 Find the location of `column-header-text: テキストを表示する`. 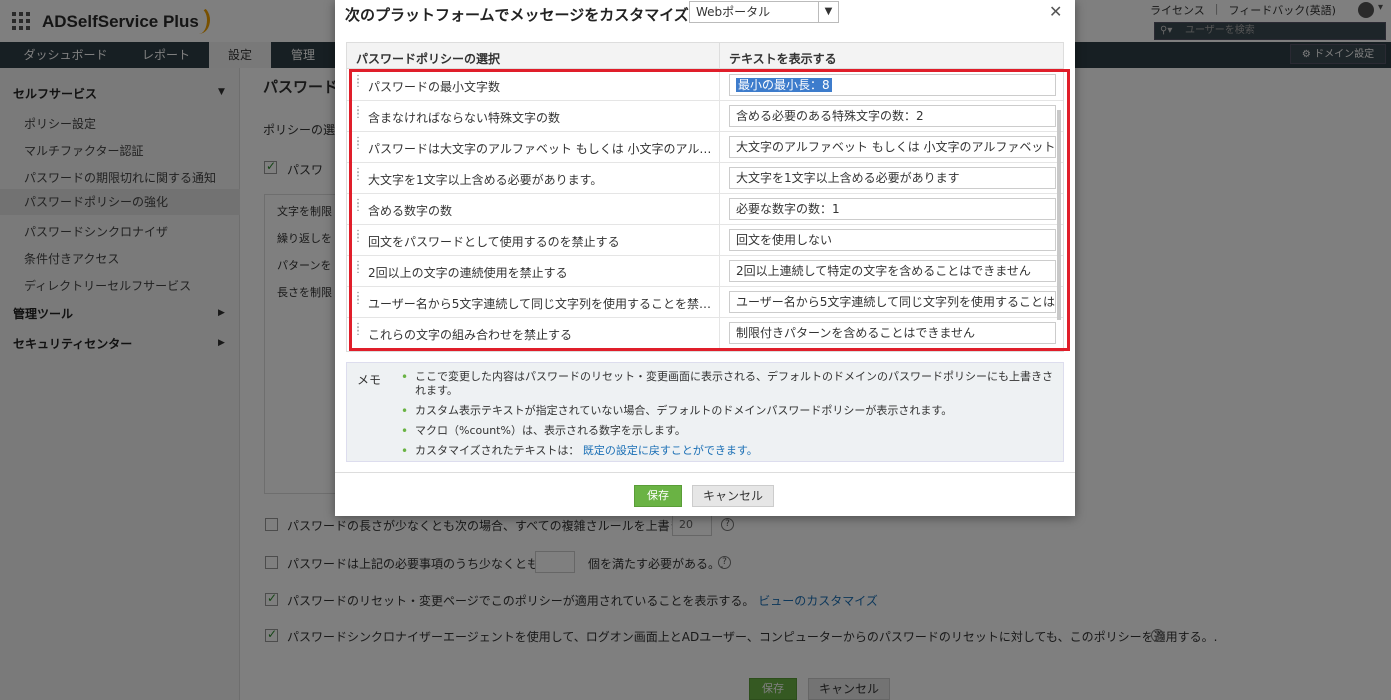

column-header-text: テキストを表示する is located at coordinates (783, 59).